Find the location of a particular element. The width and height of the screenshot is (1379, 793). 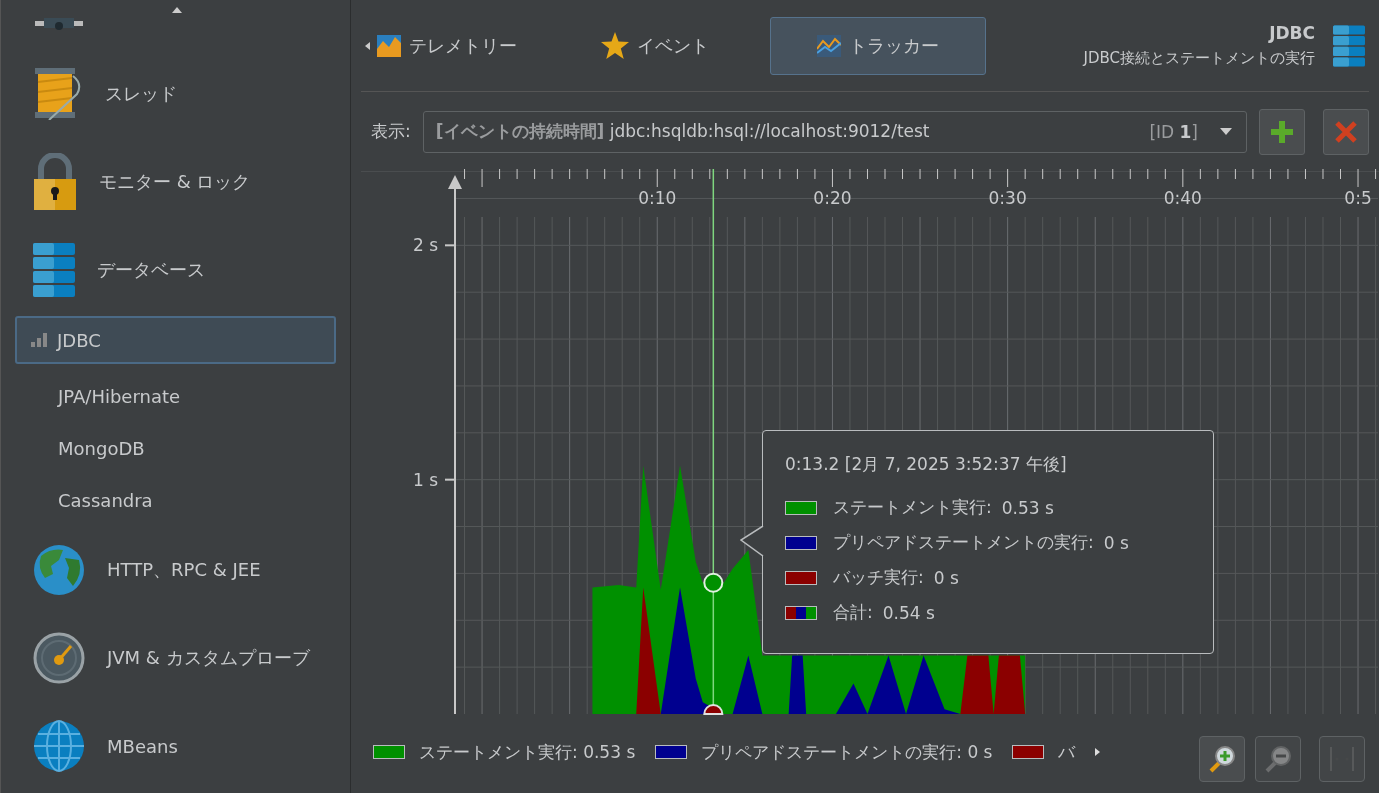

tooltip-label: ステートメント実行: is located at coordinates (912, 507).